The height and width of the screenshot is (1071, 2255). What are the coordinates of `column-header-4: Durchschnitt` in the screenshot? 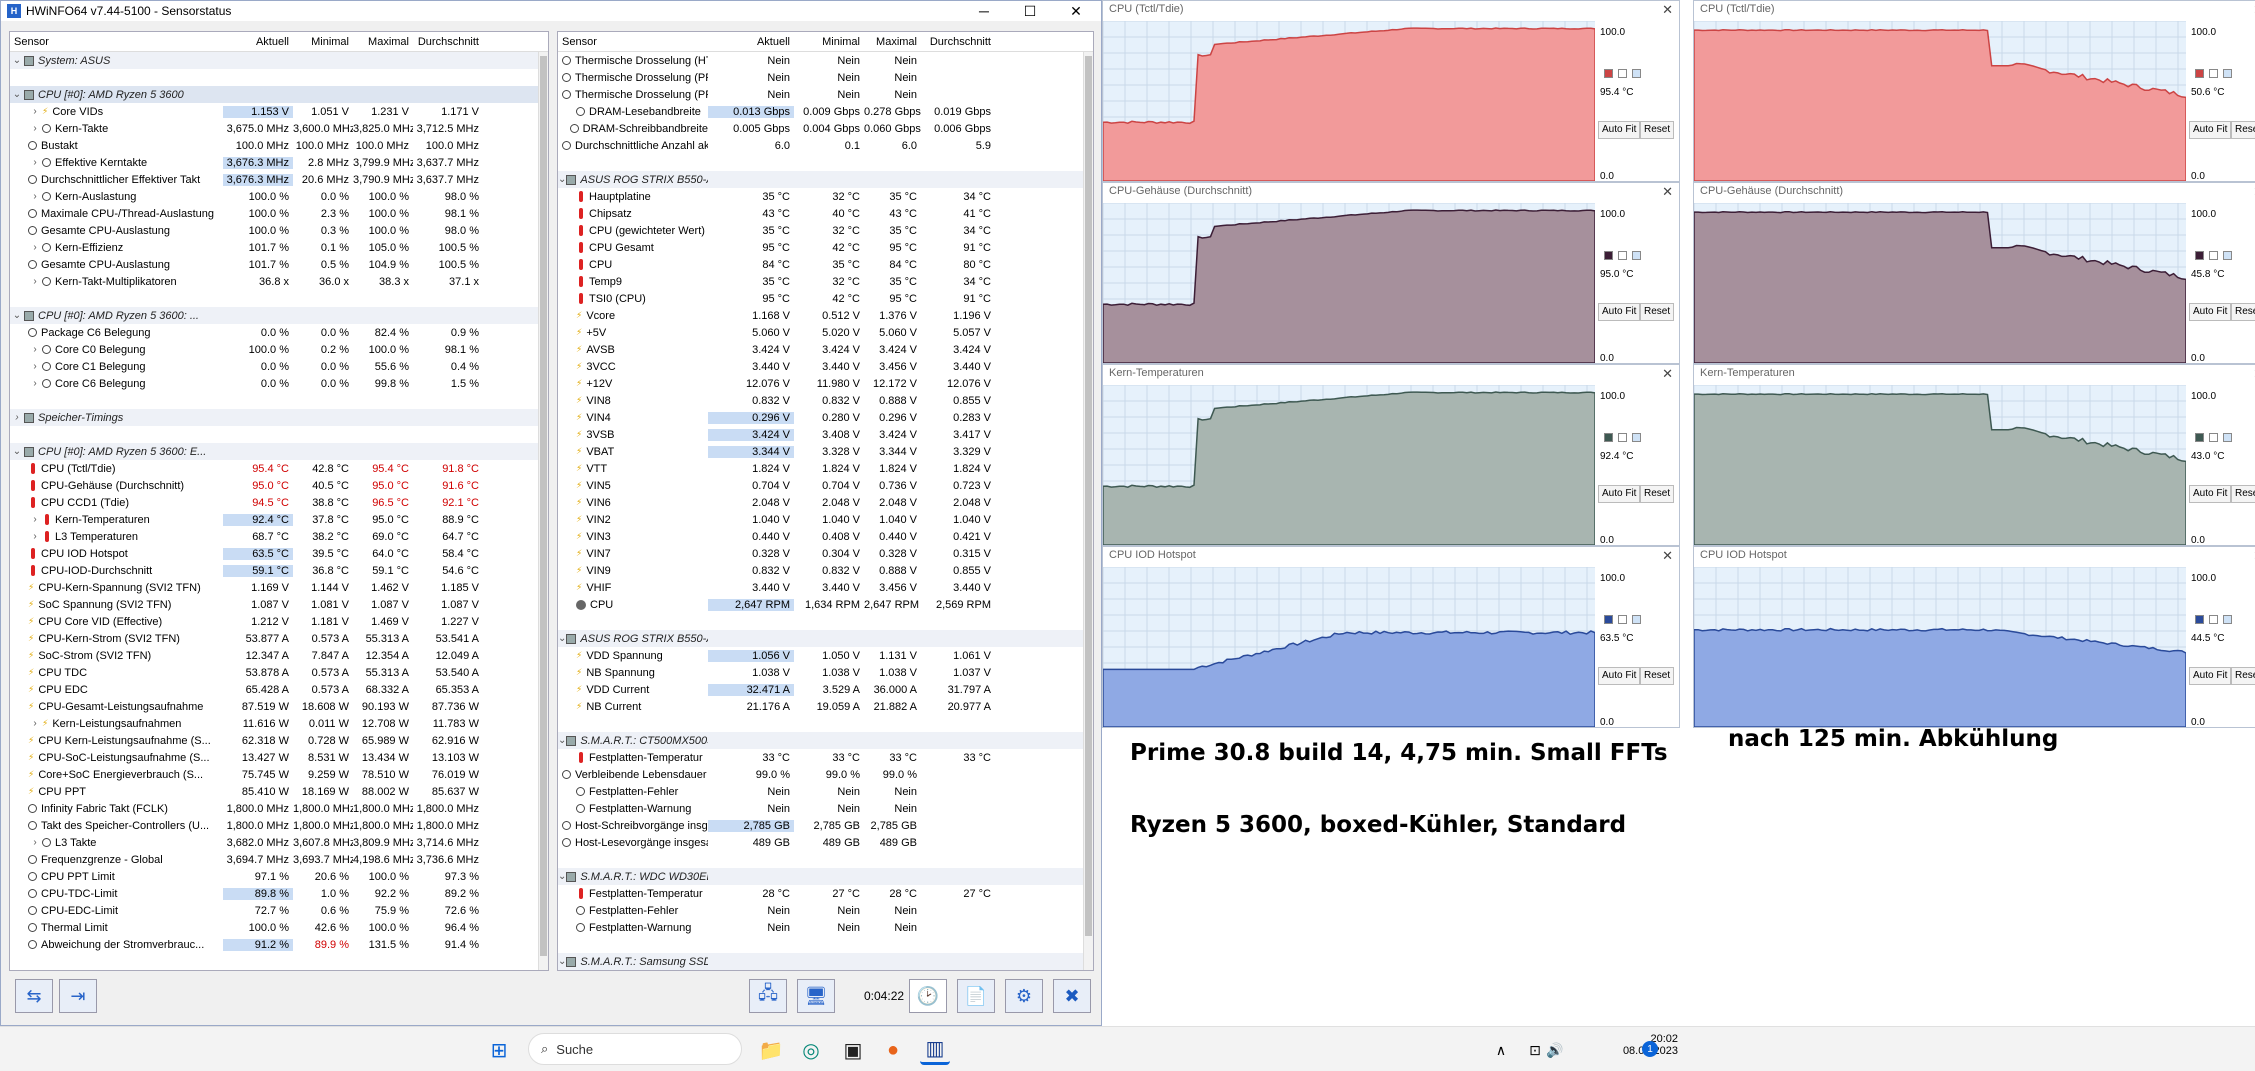 It's located at (448, 42).